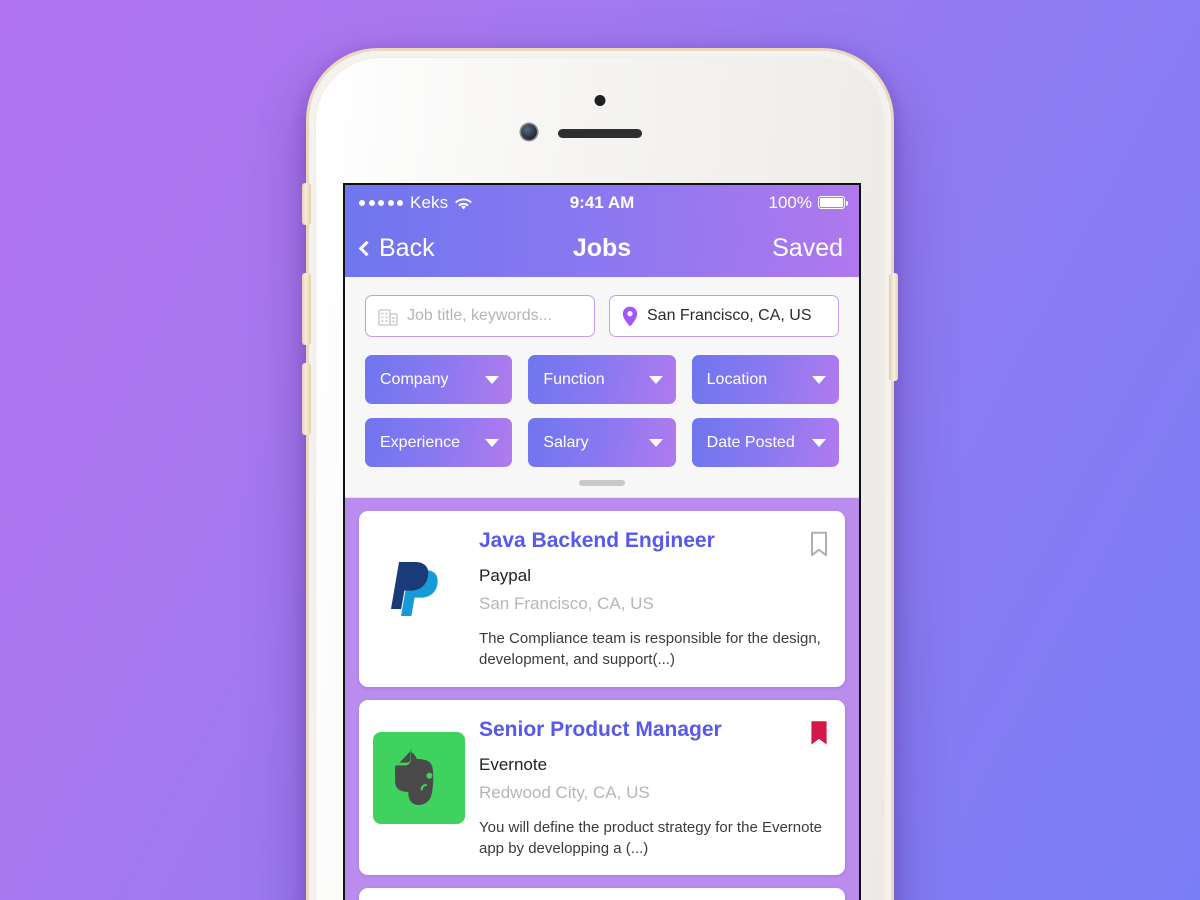 Image resolution: width=1200 pixels, height=900 pixels. Describe the element at coordinates (630, 316) in the screenshot. I see `map-pin-icon` at that location.